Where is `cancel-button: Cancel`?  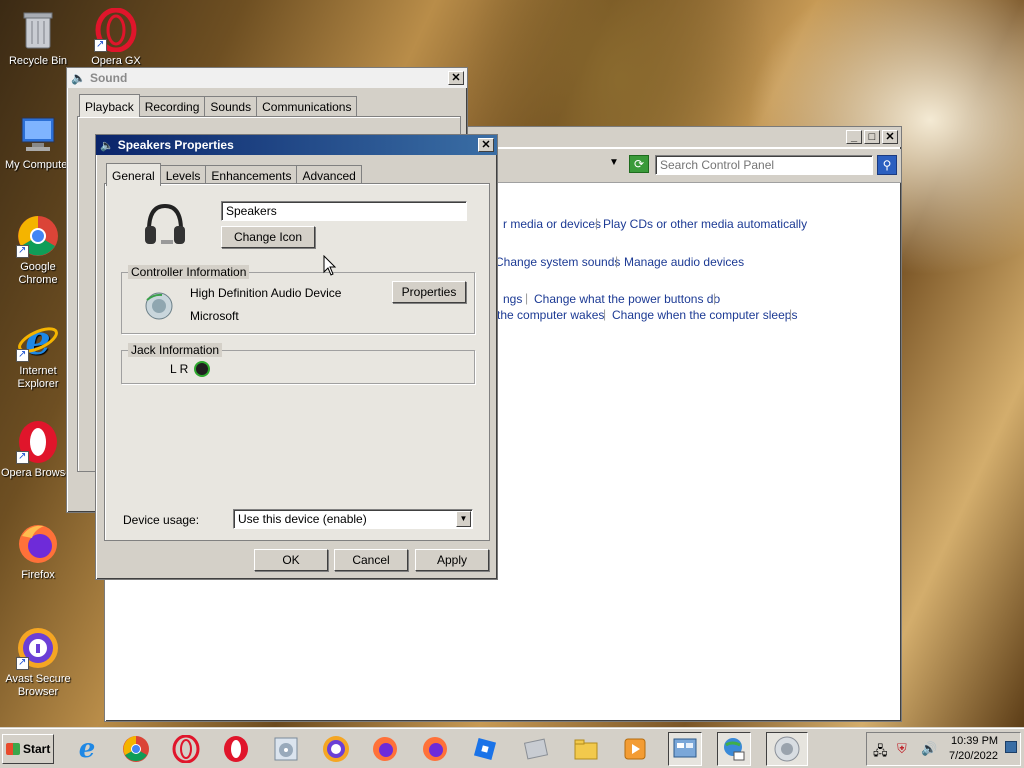 cancel-button: Cancel is located at coordinates (371, 560).